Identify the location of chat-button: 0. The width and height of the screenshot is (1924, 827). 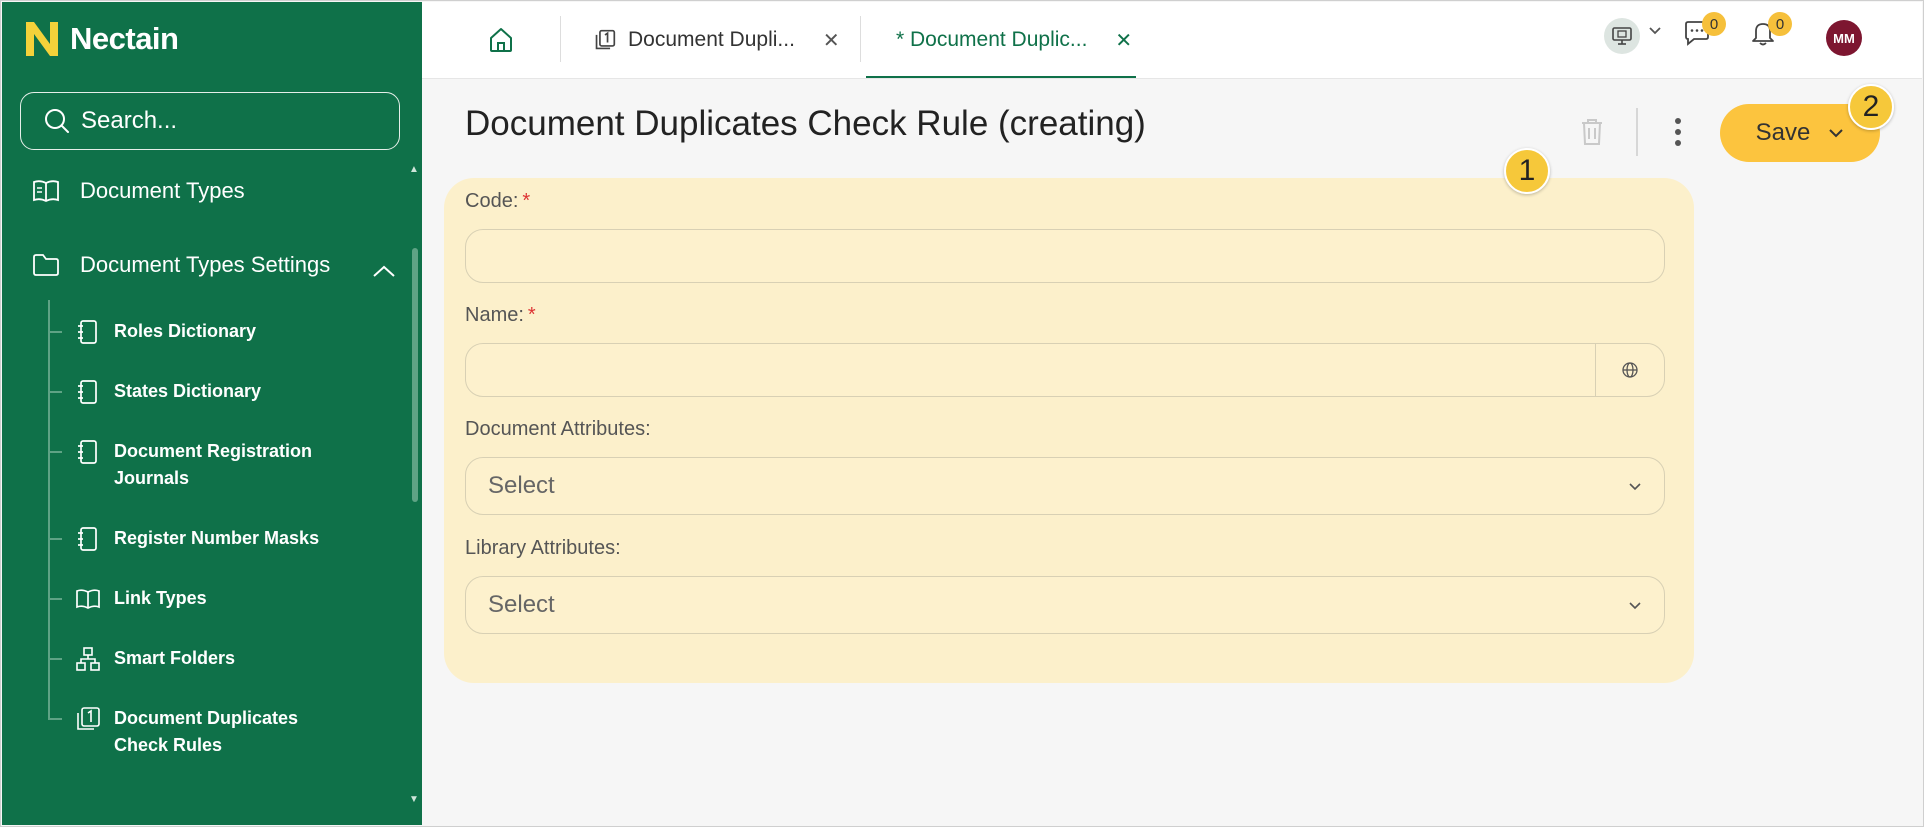
(1704, 32).